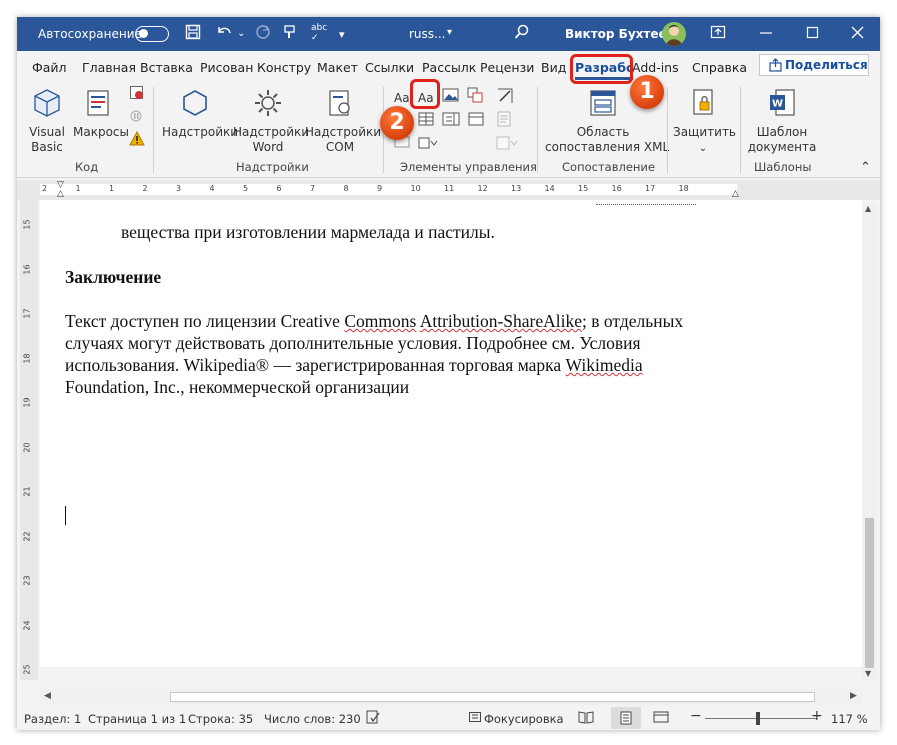 This screenshot has height=745, width=897. I want to click on tab-design: Констру, so click(284, 67).